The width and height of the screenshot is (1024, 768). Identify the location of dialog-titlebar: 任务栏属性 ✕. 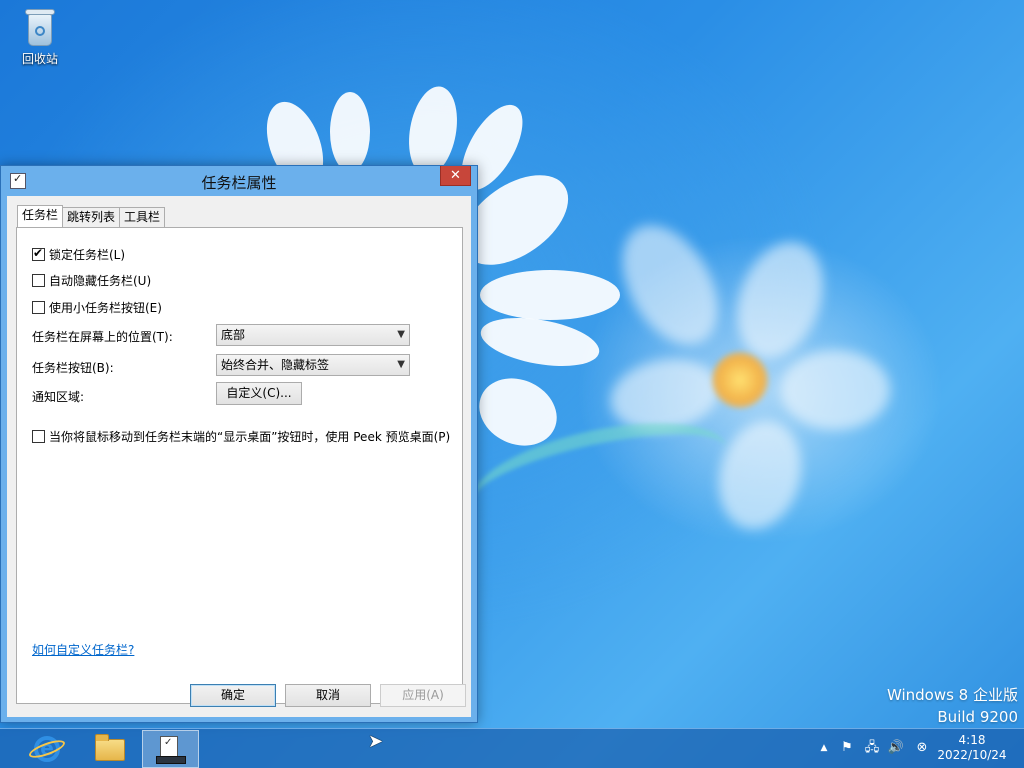
(239, 181).